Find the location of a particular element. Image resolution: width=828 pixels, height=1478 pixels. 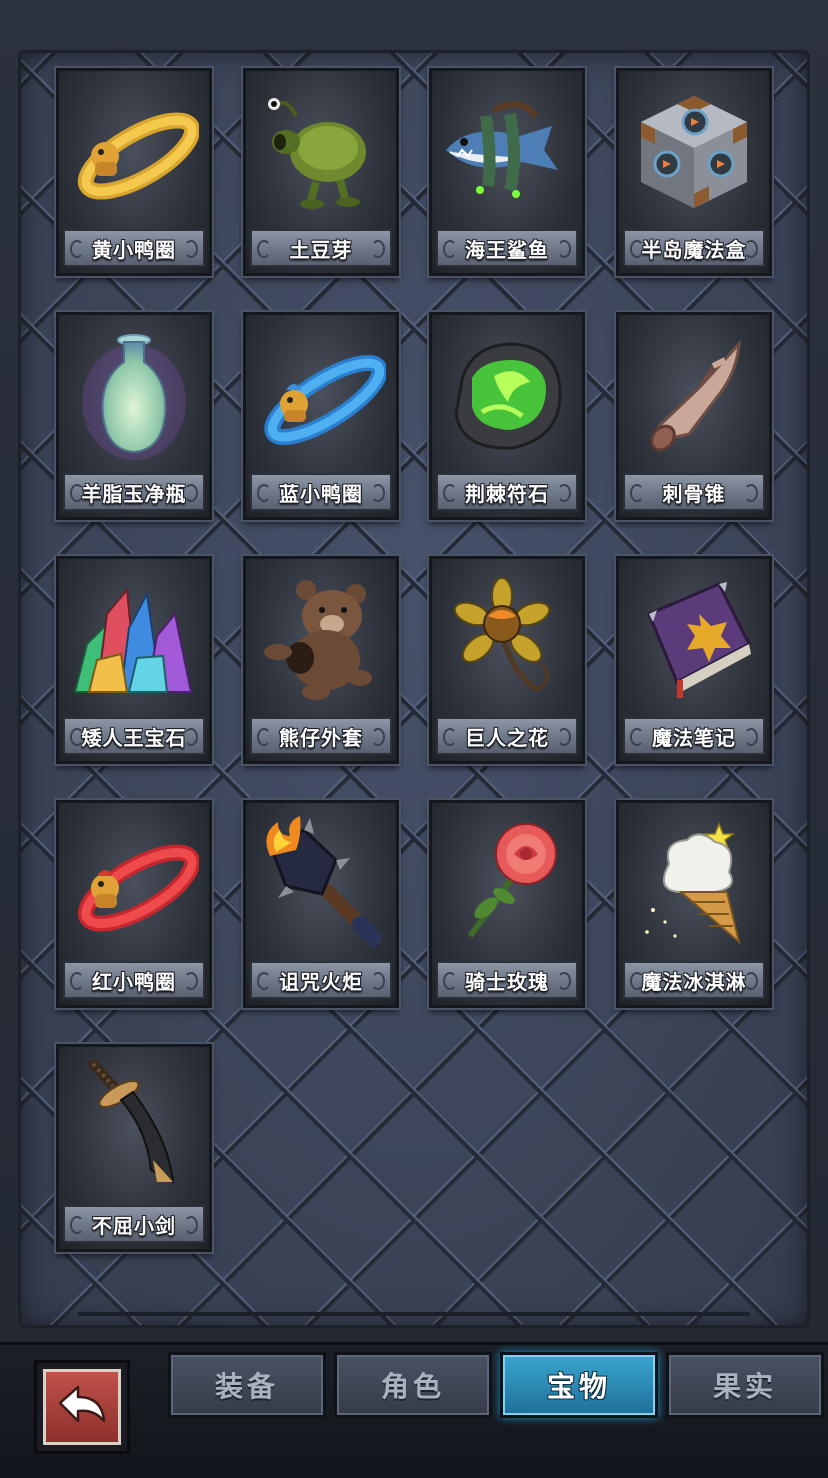

item-name: 蓝小鸭圈 is located at coordinates (321, 492).